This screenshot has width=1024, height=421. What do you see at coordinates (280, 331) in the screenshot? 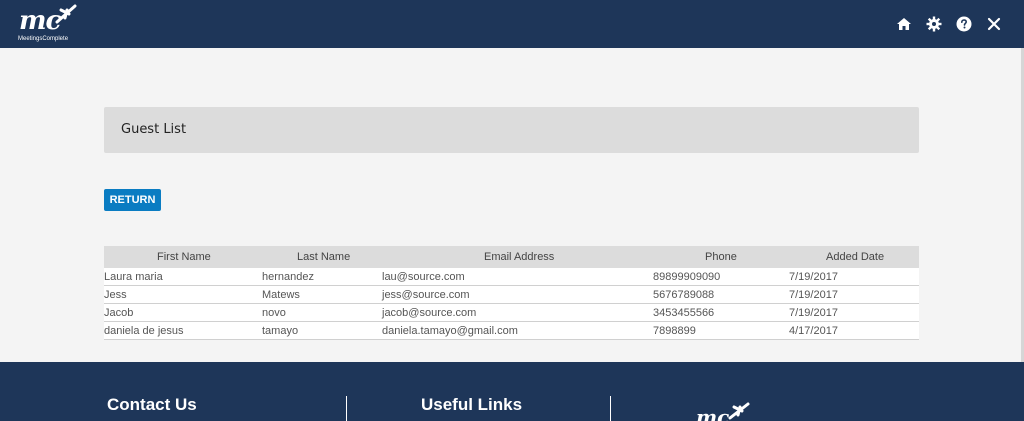
I see `cell-last-name: tamayo` at bounding box center [280, 331].